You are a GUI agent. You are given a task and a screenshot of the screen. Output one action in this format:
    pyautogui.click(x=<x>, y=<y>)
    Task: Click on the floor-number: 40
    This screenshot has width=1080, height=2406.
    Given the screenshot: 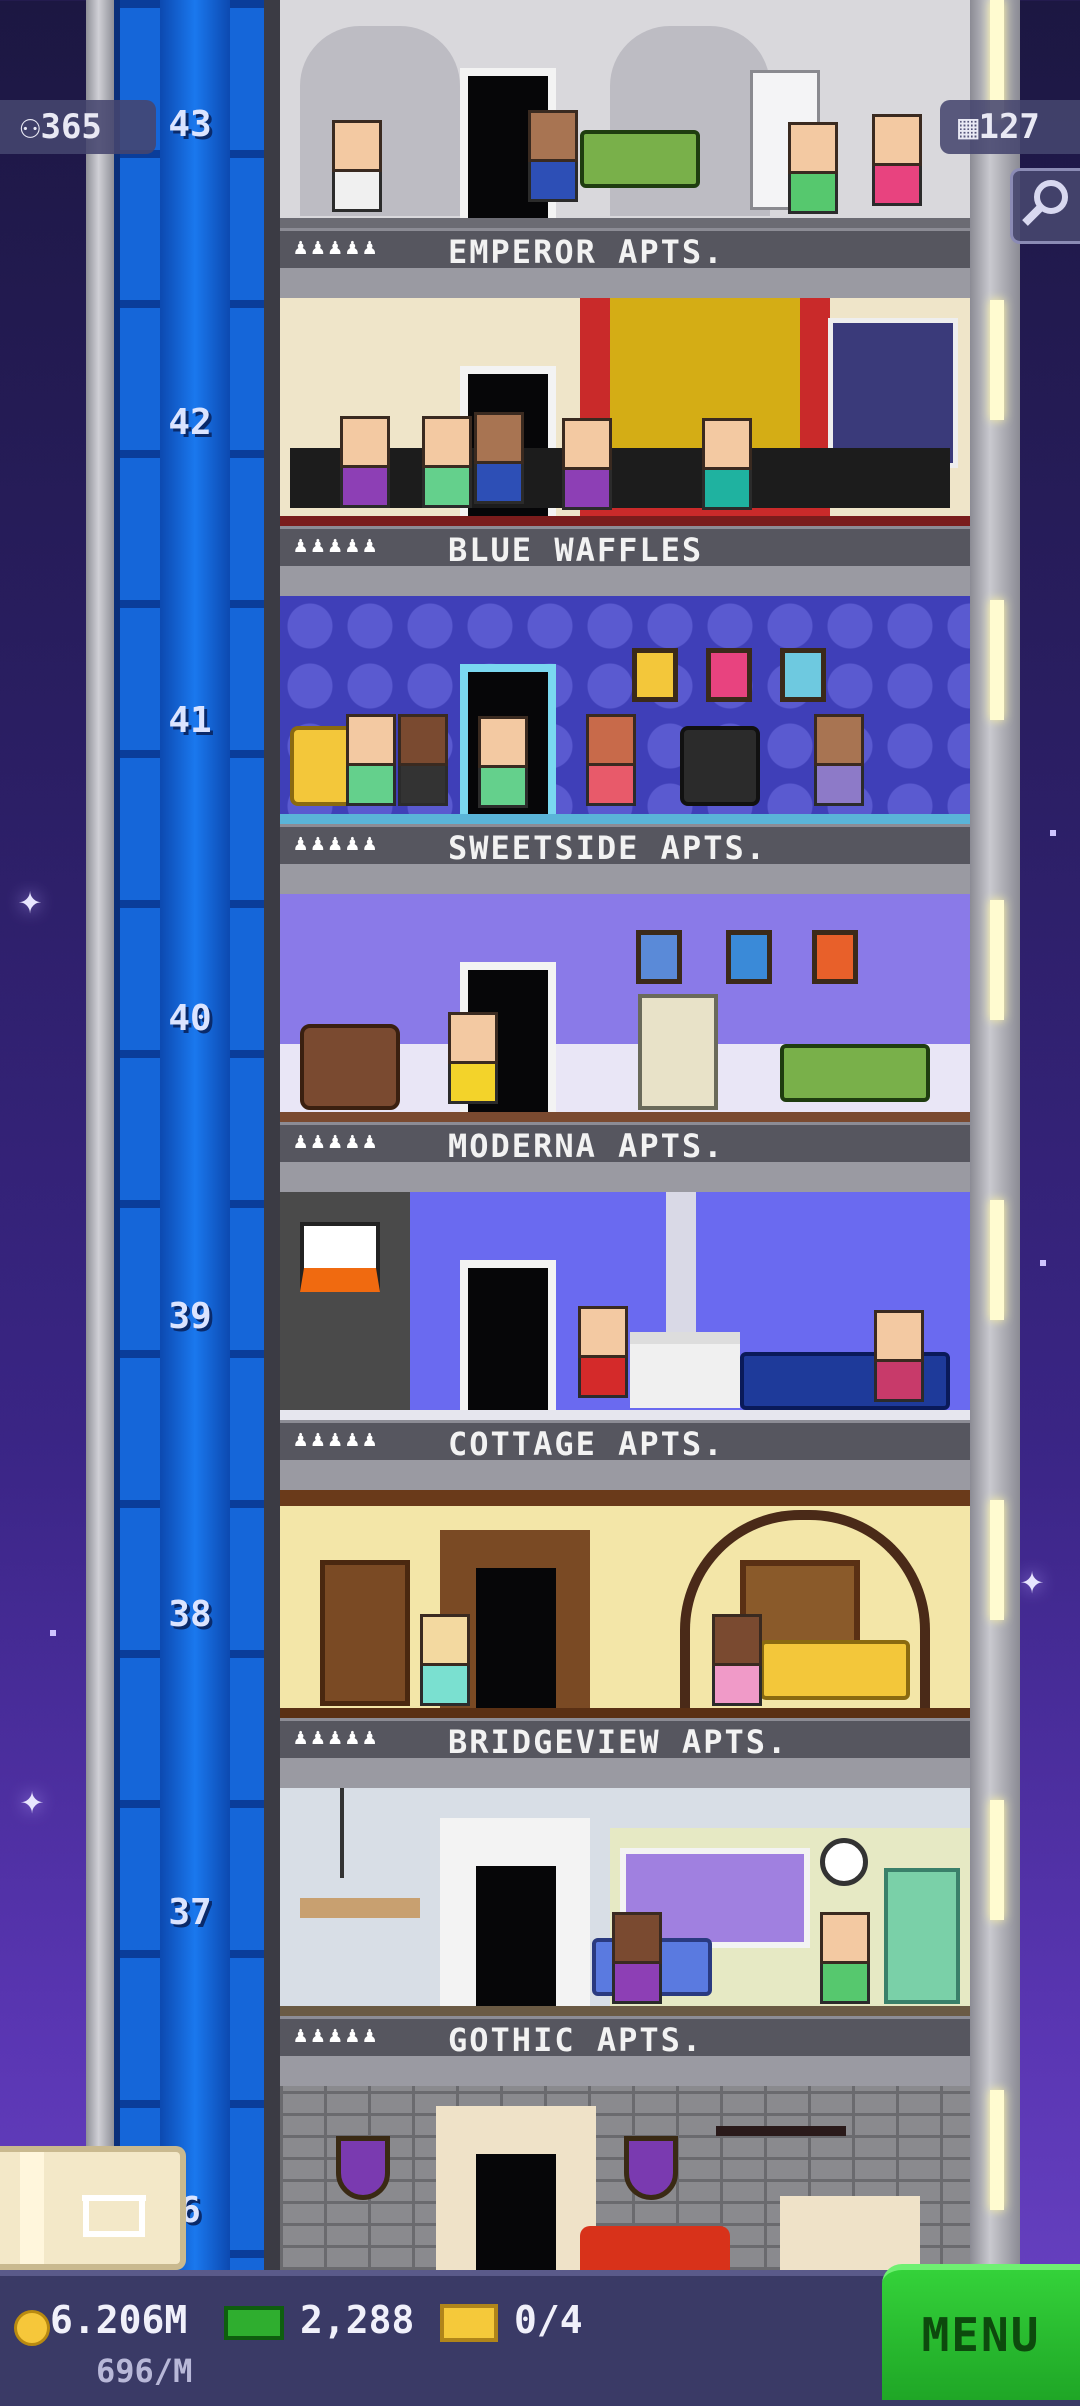 What is the action you would take?
    pyautogui.click(x=190, y=1018)
    